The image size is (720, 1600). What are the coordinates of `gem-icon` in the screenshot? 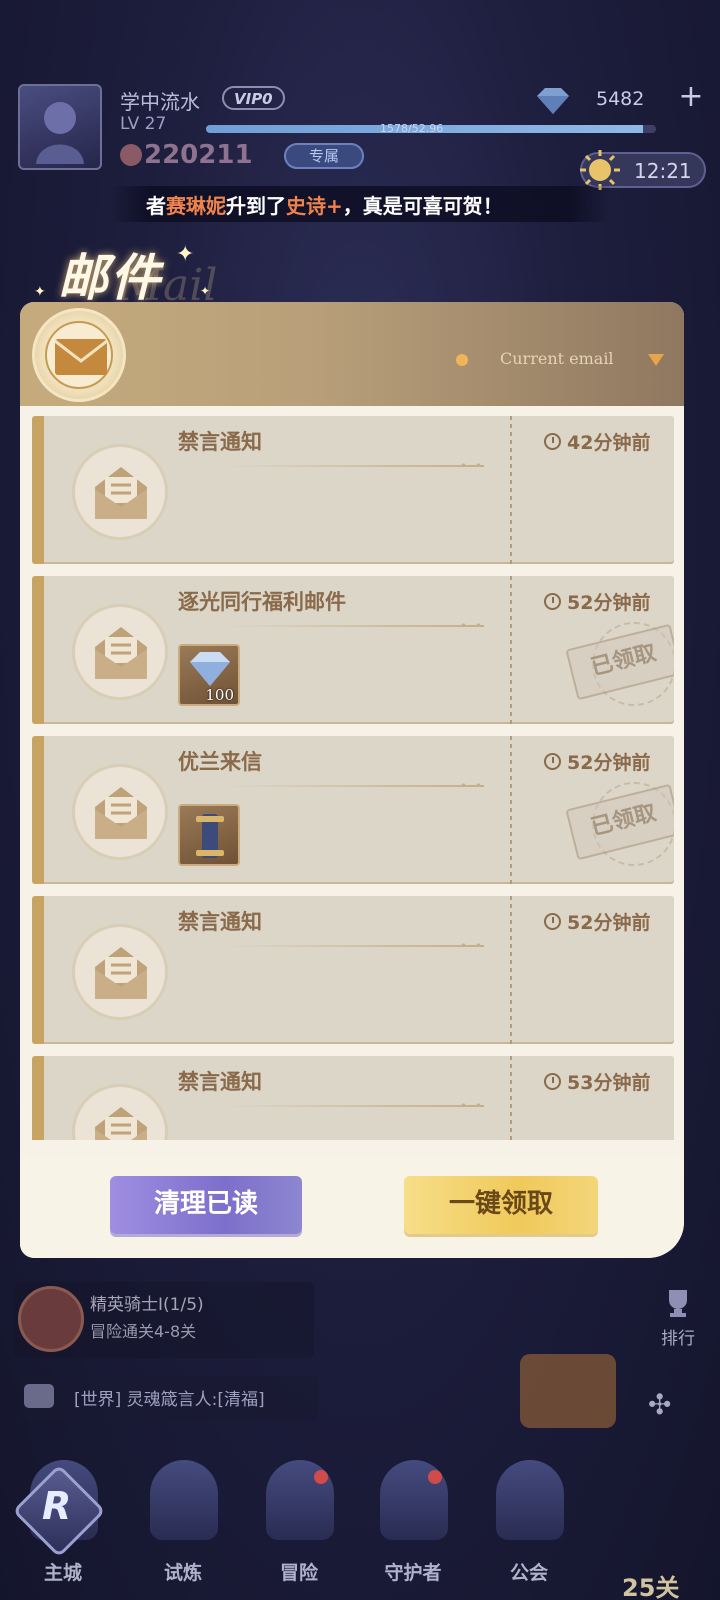 It's located at (553, 101).